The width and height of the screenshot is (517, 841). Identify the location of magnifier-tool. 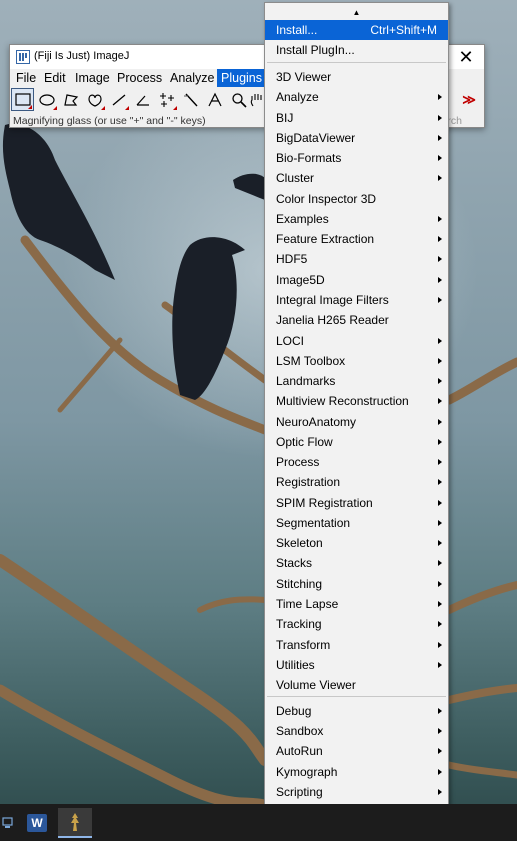
(238, 99).